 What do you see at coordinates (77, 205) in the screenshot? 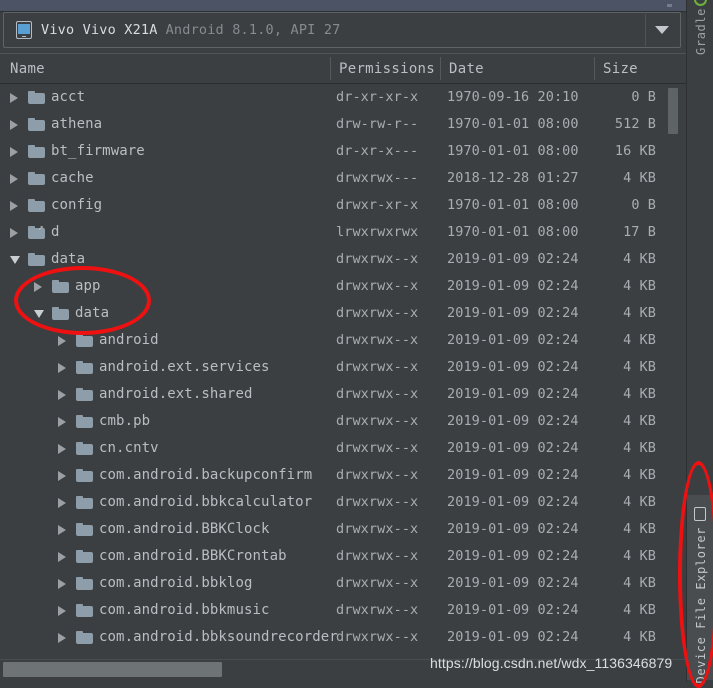
I see `file-name-label: config` at bounding box center [77, 205].